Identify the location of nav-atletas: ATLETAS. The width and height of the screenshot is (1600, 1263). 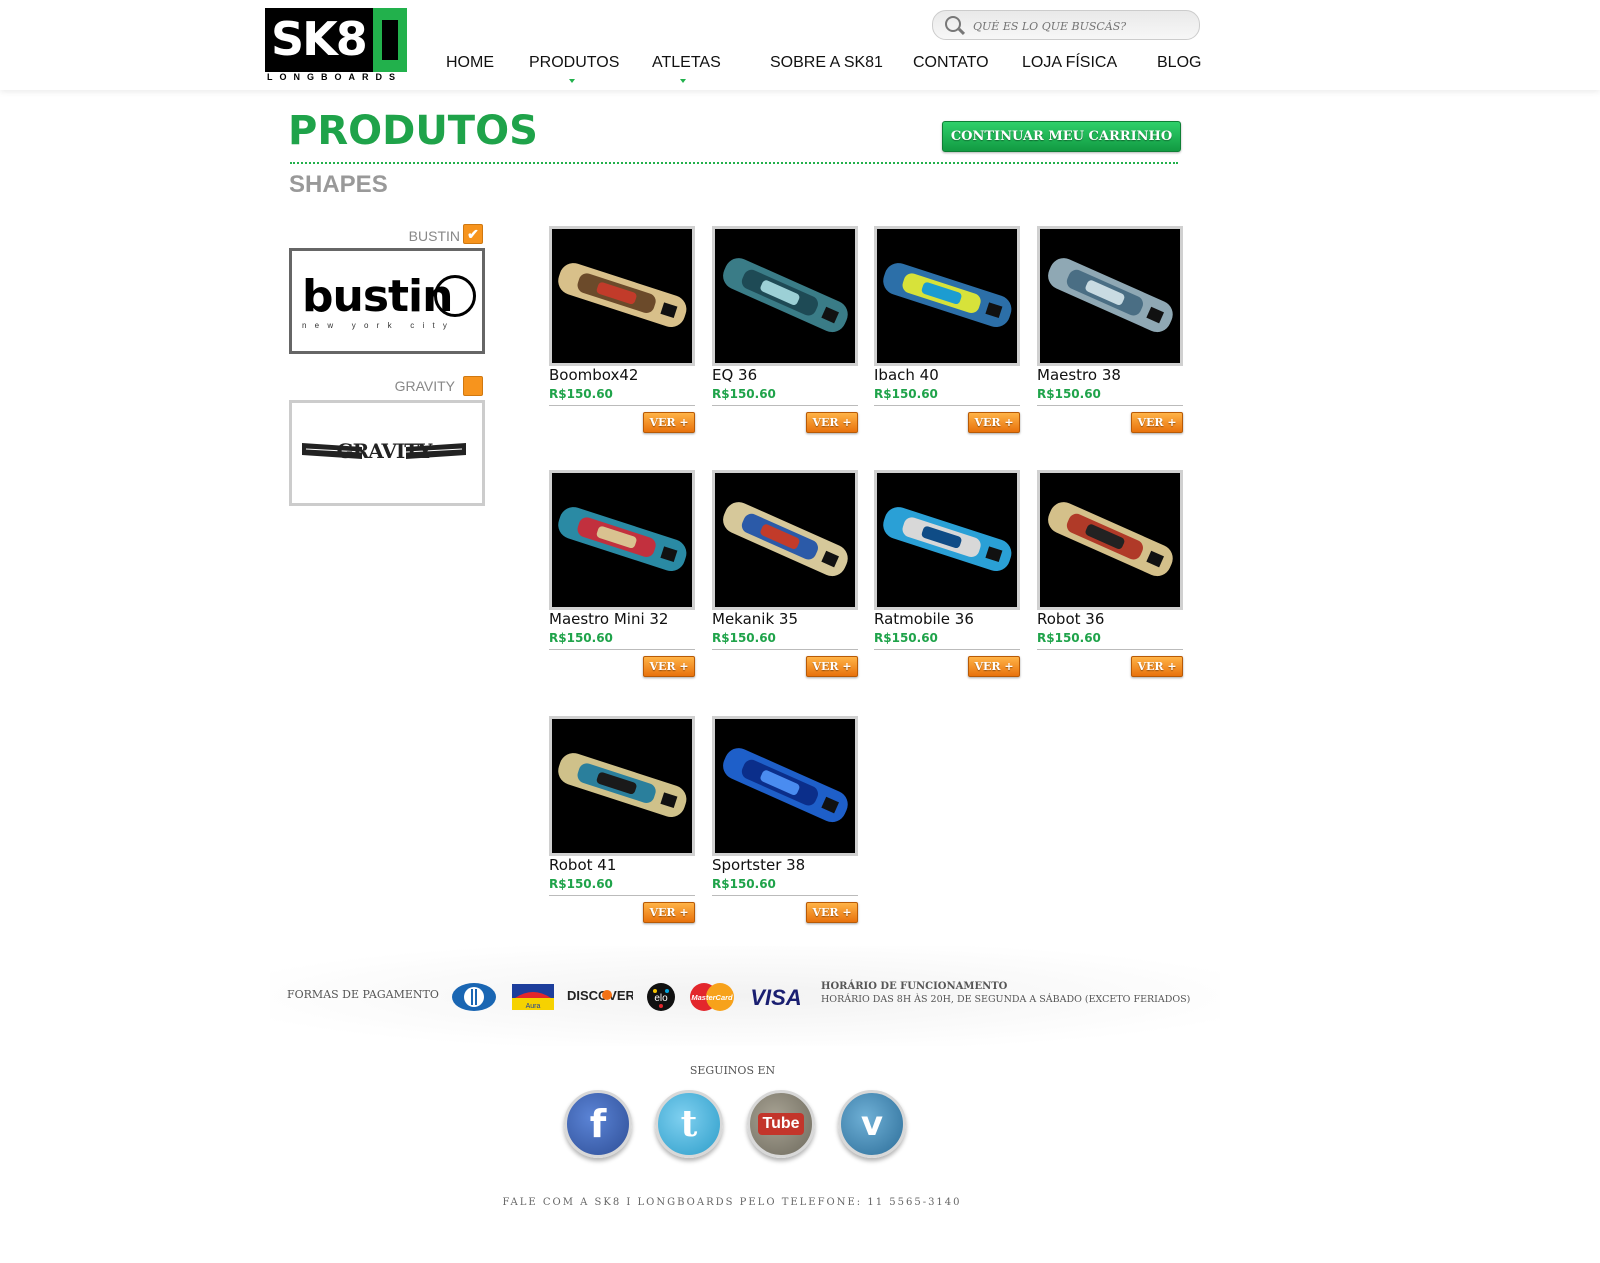
(686, 63).